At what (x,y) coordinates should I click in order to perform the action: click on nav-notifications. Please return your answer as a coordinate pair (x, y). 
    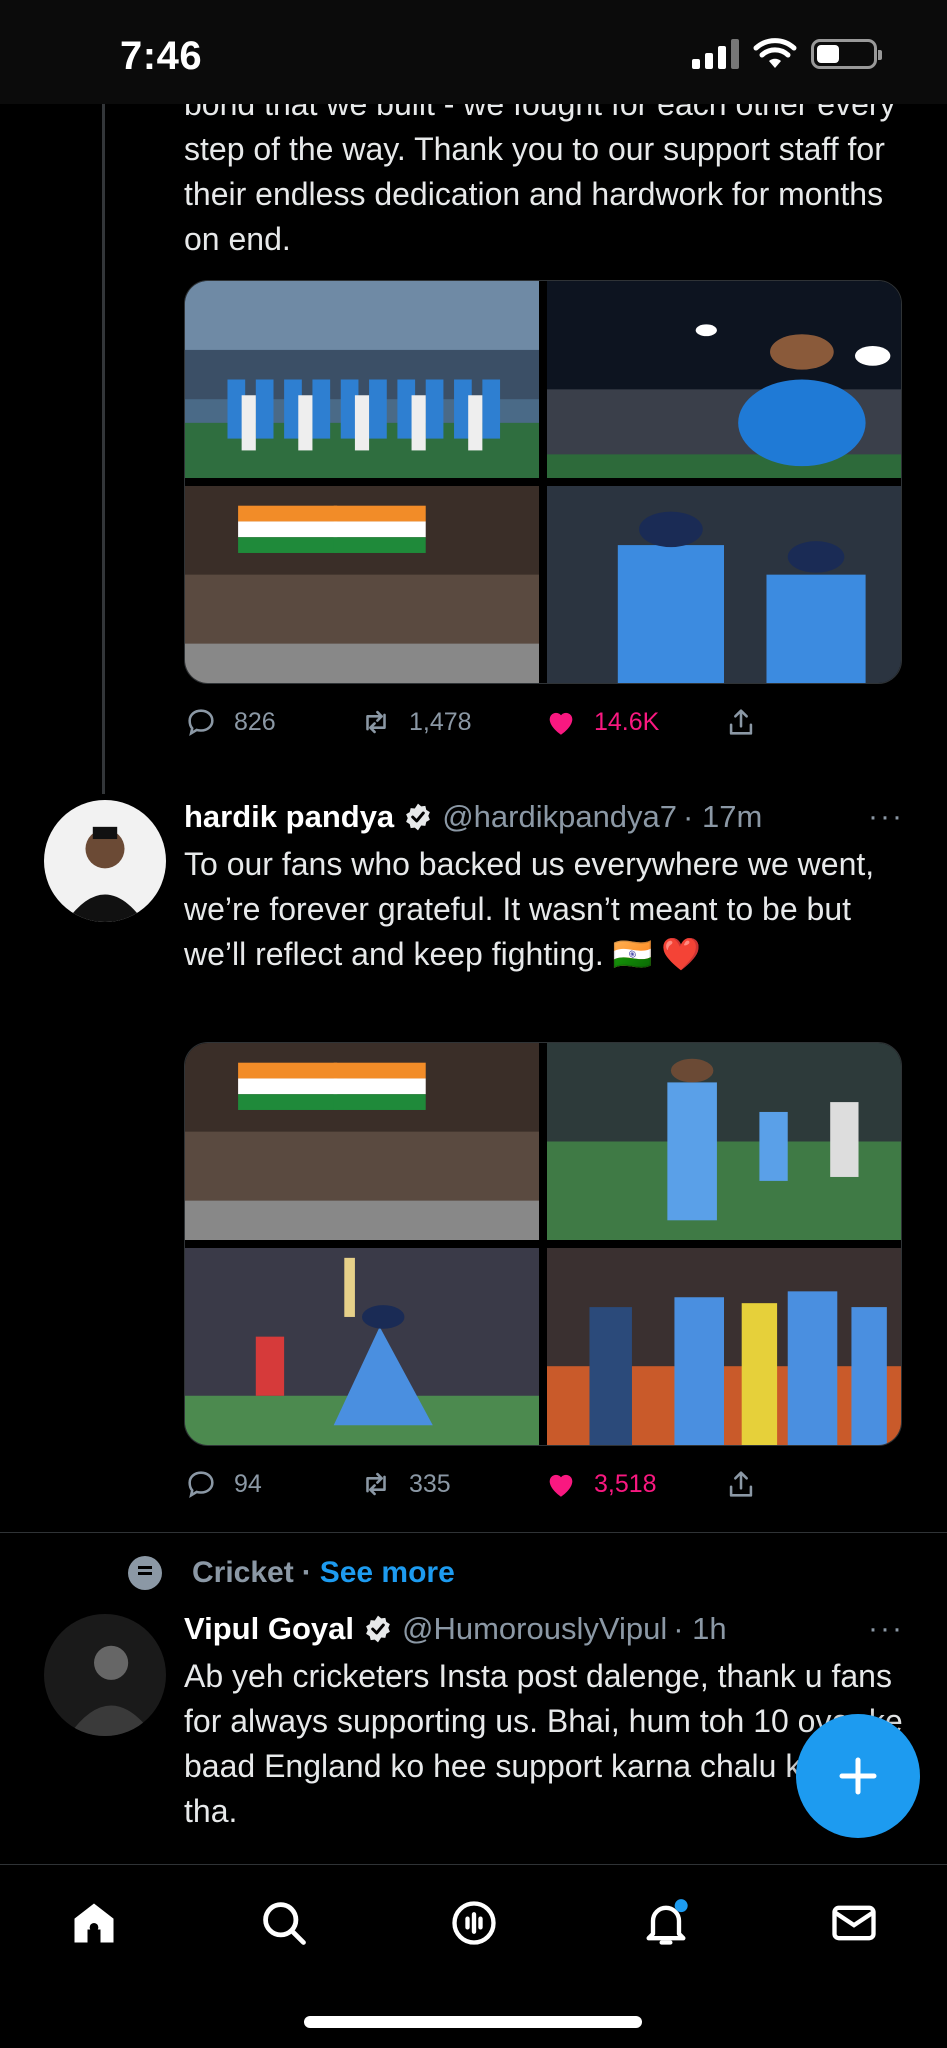
    Looking at the image, I should click on (666, 1923).